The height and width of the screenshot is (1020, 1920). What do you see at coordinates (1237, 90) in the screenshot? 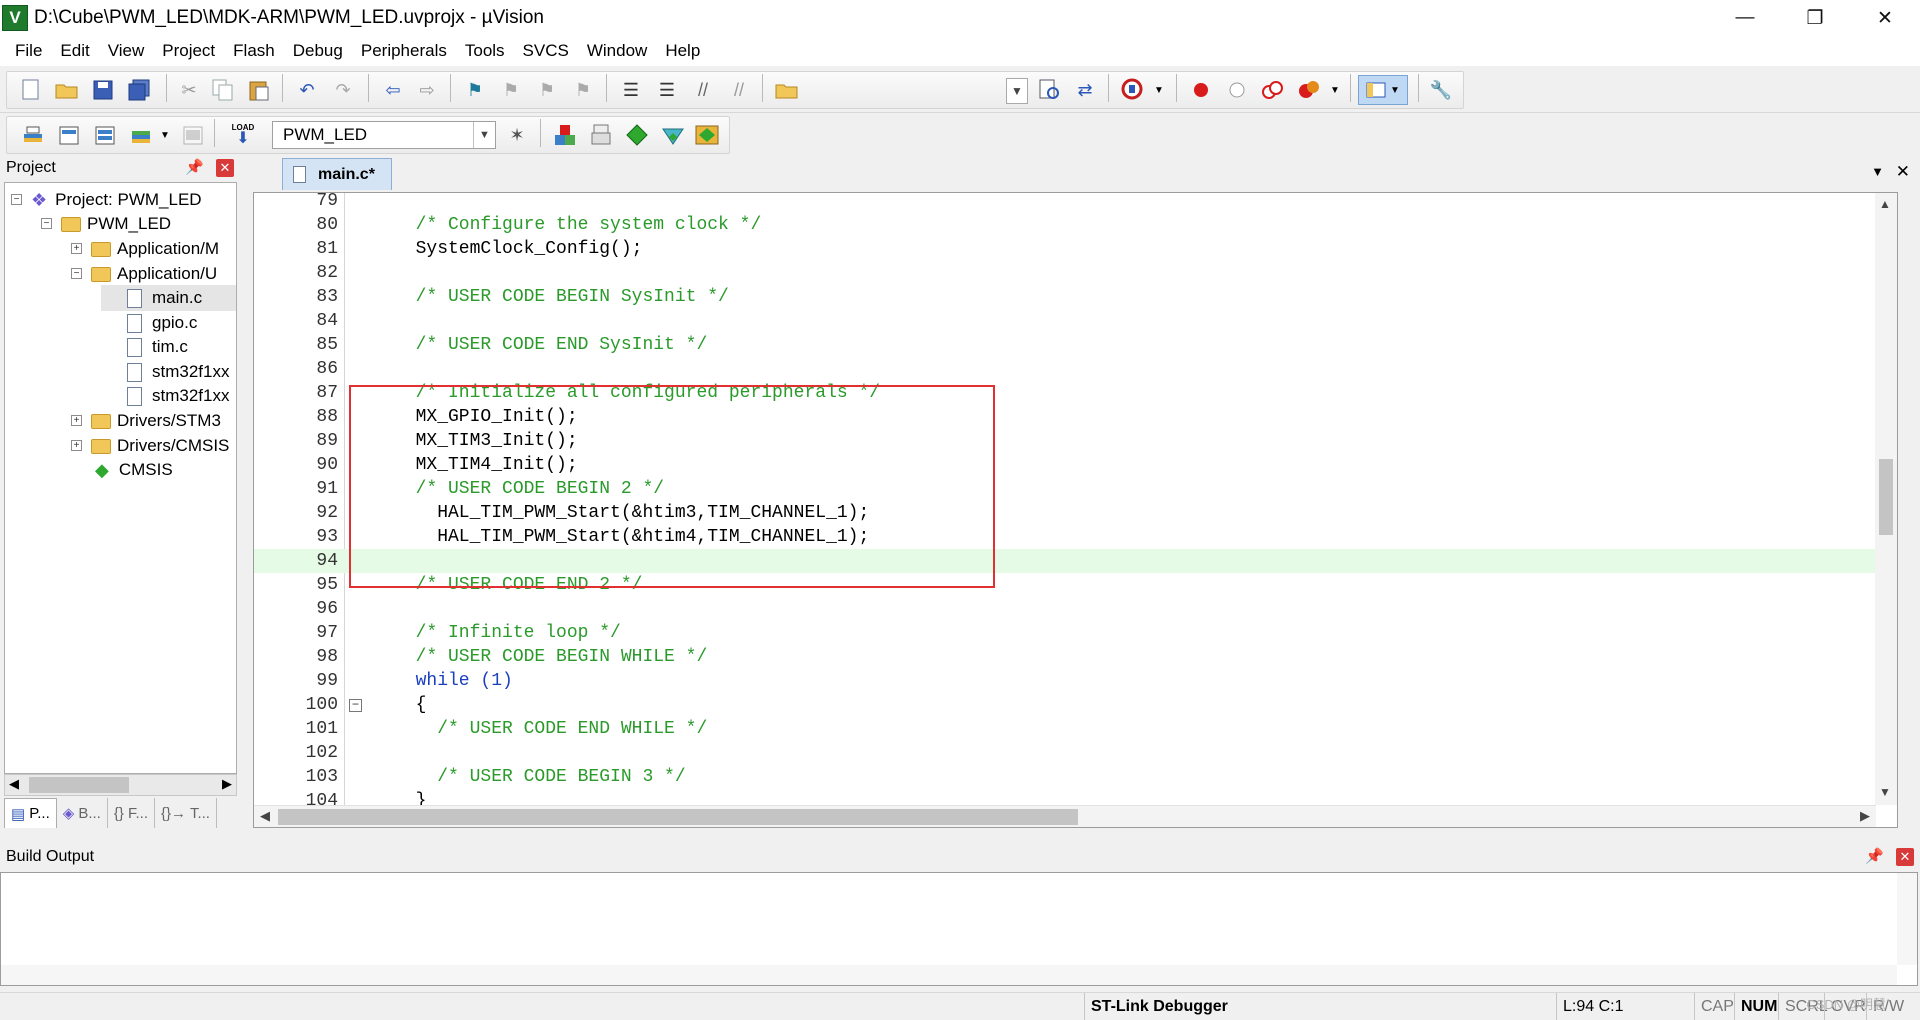
I see `enable-breakpoint-icon` at bounding box center [1237, 90].